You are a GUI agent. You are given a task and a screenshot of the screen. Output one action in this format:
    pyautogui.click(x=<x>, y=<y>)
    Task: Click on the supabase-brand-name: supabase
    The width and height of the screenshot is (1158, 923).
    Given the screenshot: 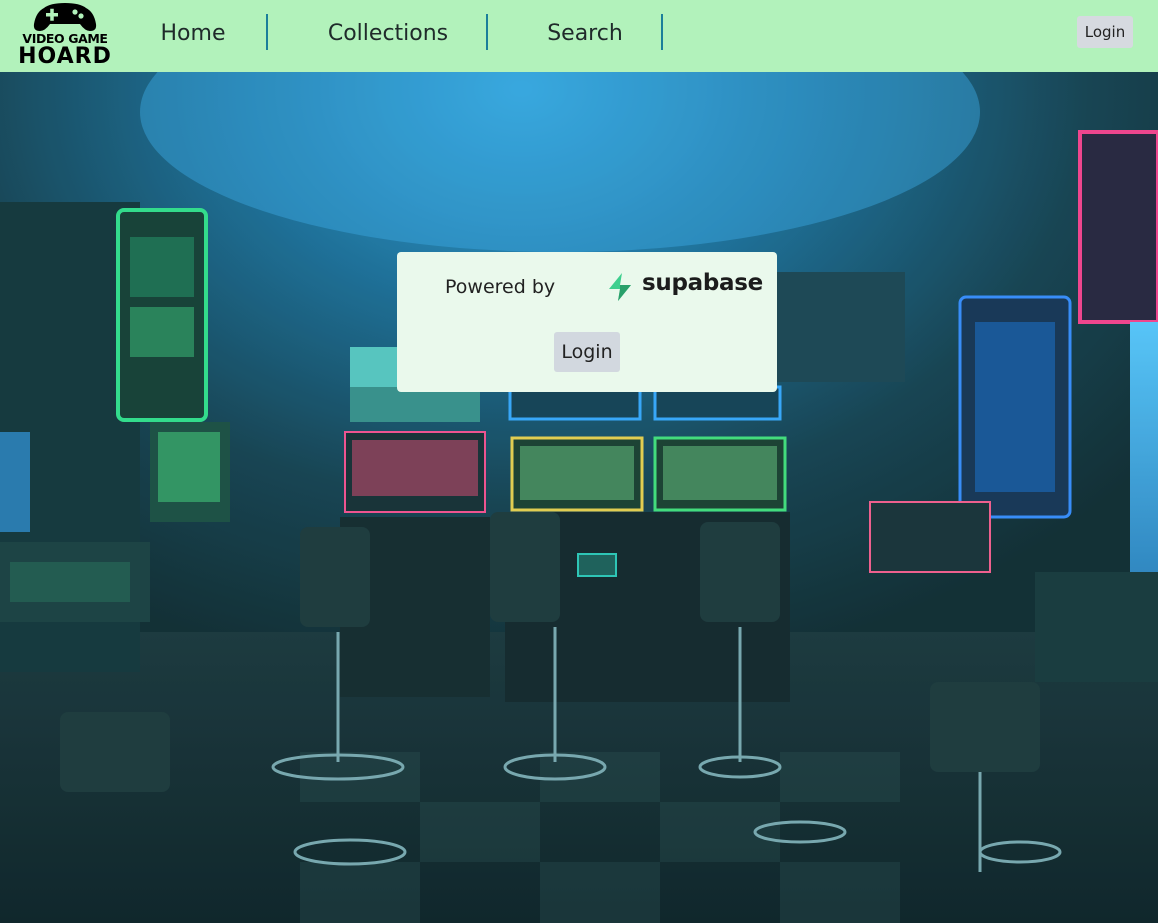 What is the action you would take?
    pyautogui.click(x=702, y=283)
    